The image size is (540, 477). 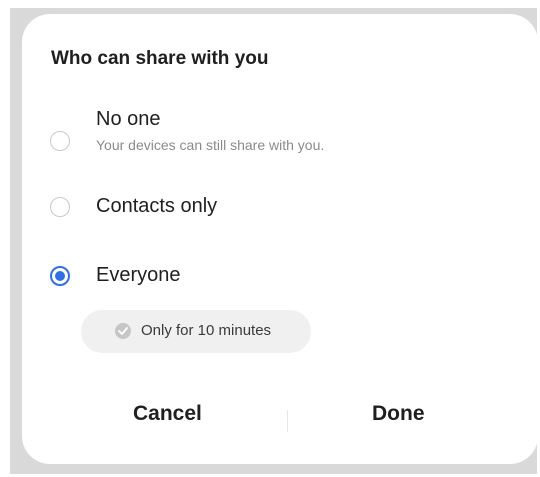 I want to click on done-button: Done, so click(x=398, y=414).